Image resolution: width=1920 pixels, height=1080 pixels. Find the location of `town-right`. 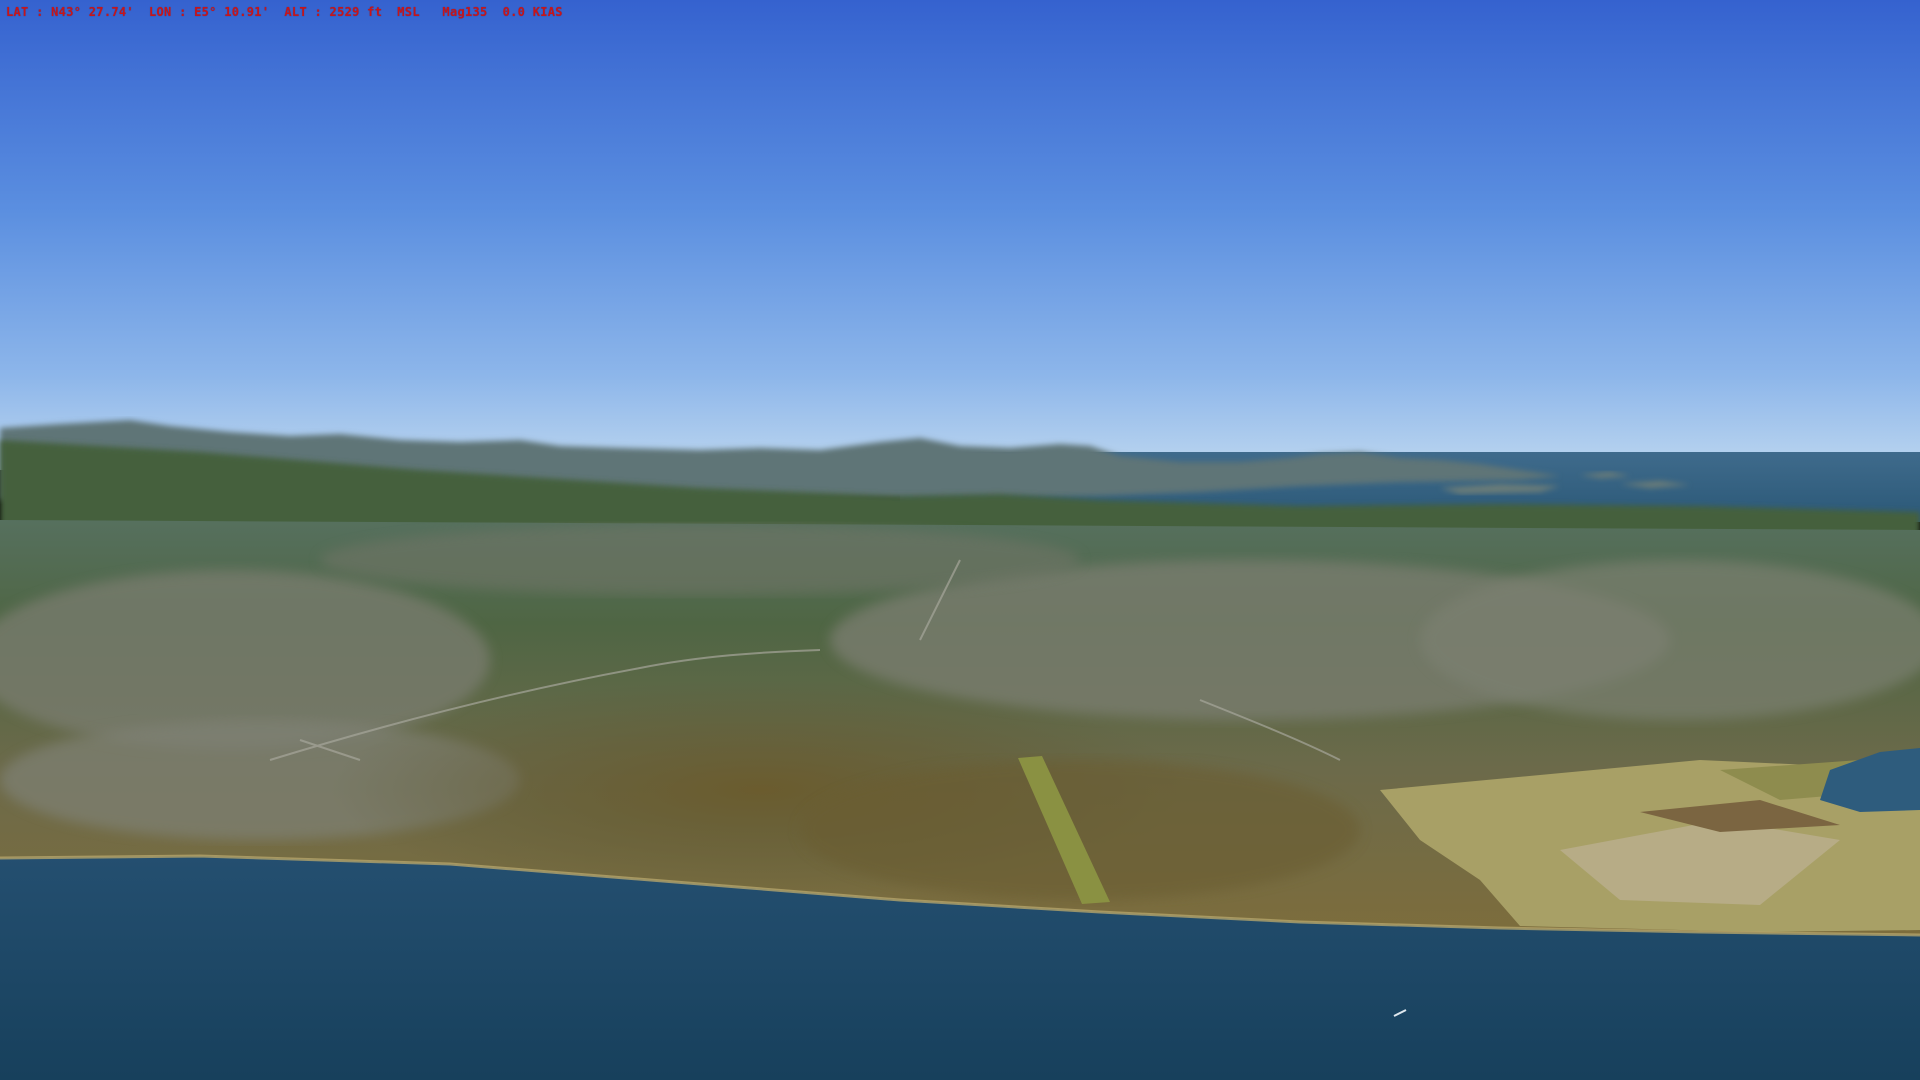

town-right is located at coordinates (1670, 640).